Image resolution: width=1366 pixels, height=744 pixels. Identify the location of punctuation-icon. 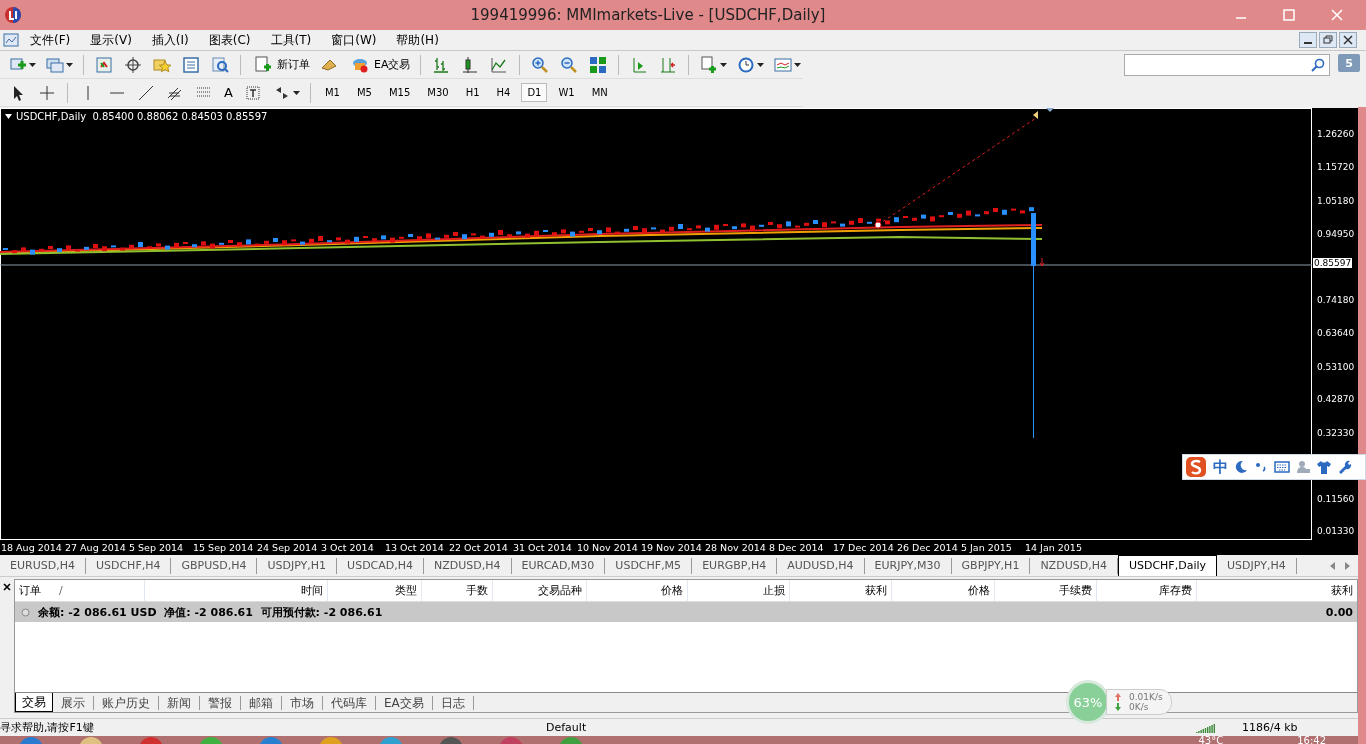
(1261, 467).